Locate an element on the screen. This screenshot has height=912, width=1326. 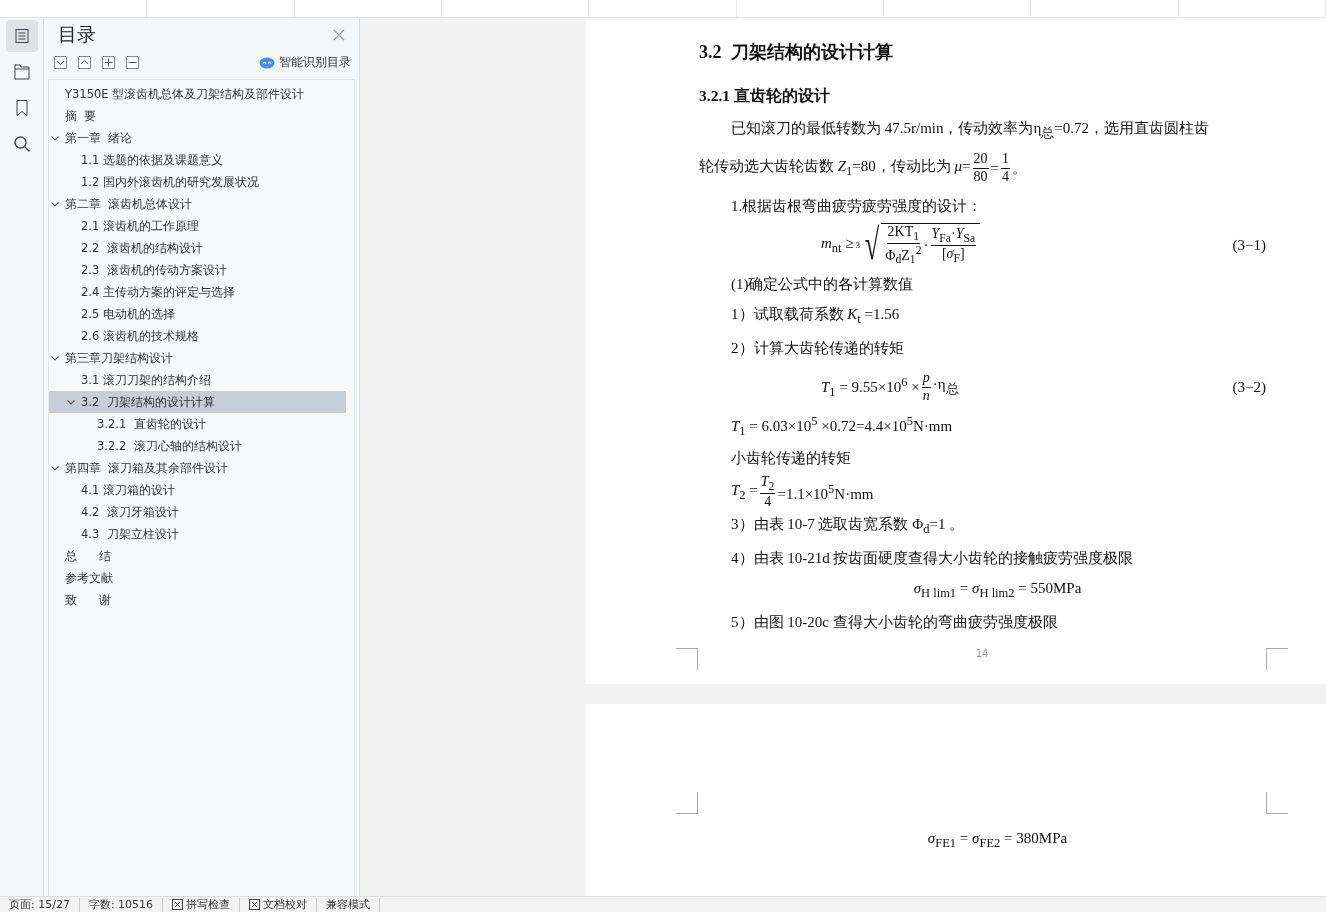
remove-button is located at coordinates (132, 62).